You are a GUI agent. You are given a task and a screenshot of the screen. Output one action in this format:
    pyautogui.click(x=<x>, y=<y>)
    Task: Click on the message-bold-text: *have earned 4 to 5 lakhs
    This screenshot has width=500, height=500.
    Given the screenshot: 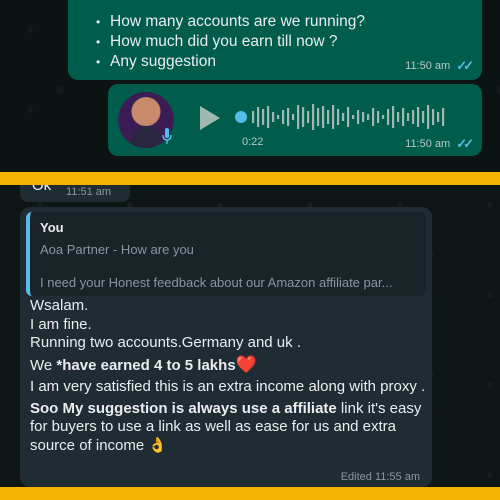 What is the action you would take?
    pyautogui.click(x=146, y=365)
    